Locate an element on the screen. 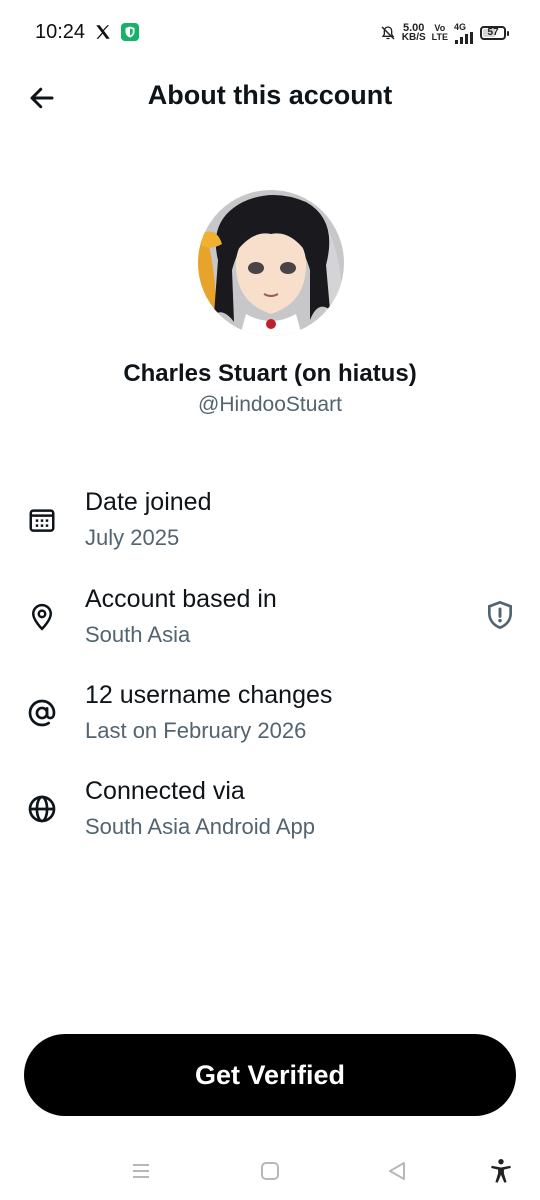 Image resolution: width=540 pixels, height=1200 pixels. volte-indicator: Vo LTE is located at coordinates (440, 33).